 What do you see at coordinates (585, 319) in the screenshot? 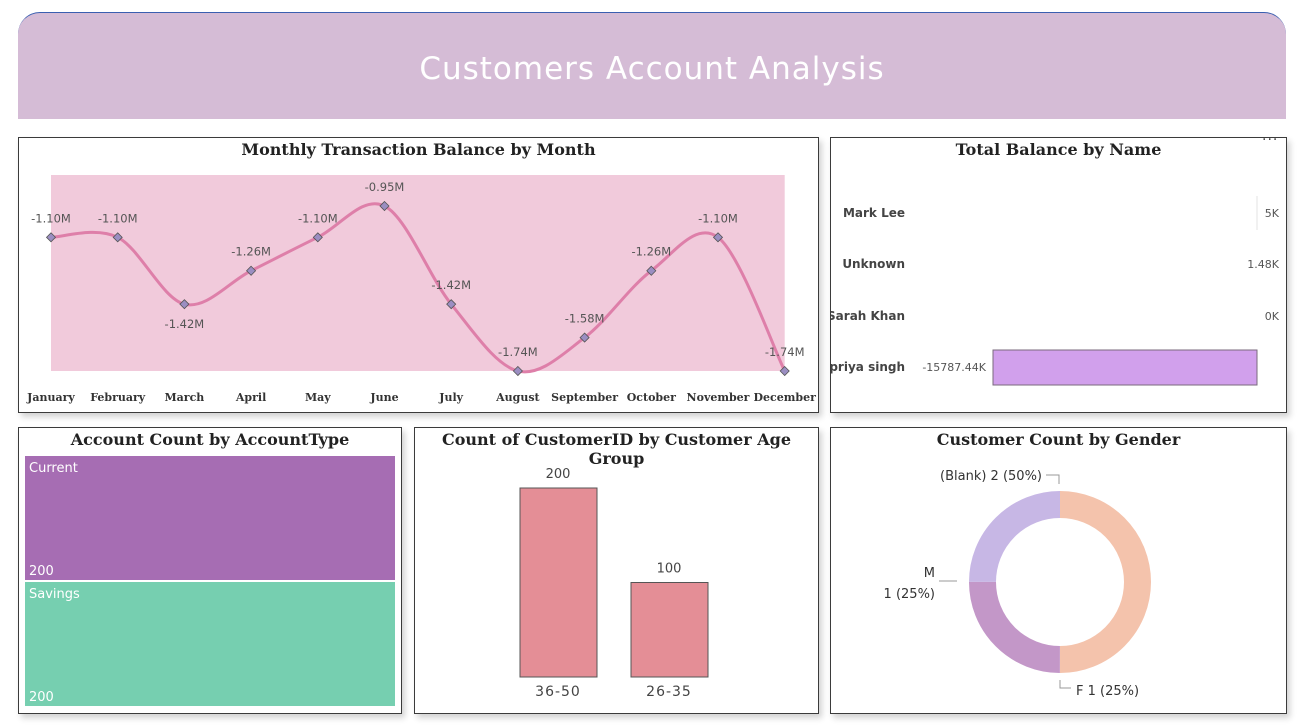
I see `data-label-september: -1.58M` at bounding box center [585, 319].